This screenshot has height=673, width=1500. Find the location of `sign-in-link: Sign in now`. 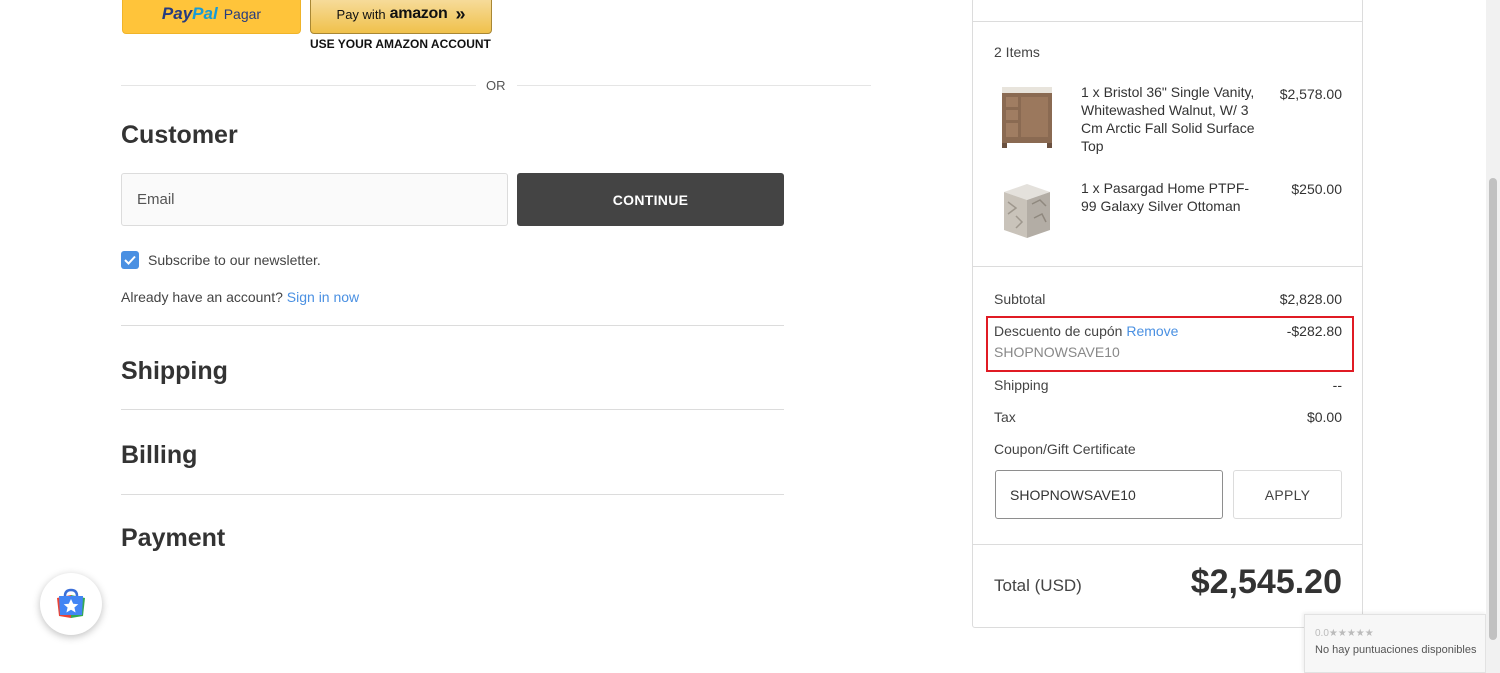

sign-in-link: Sign in now is located at coordinates (323, 297).